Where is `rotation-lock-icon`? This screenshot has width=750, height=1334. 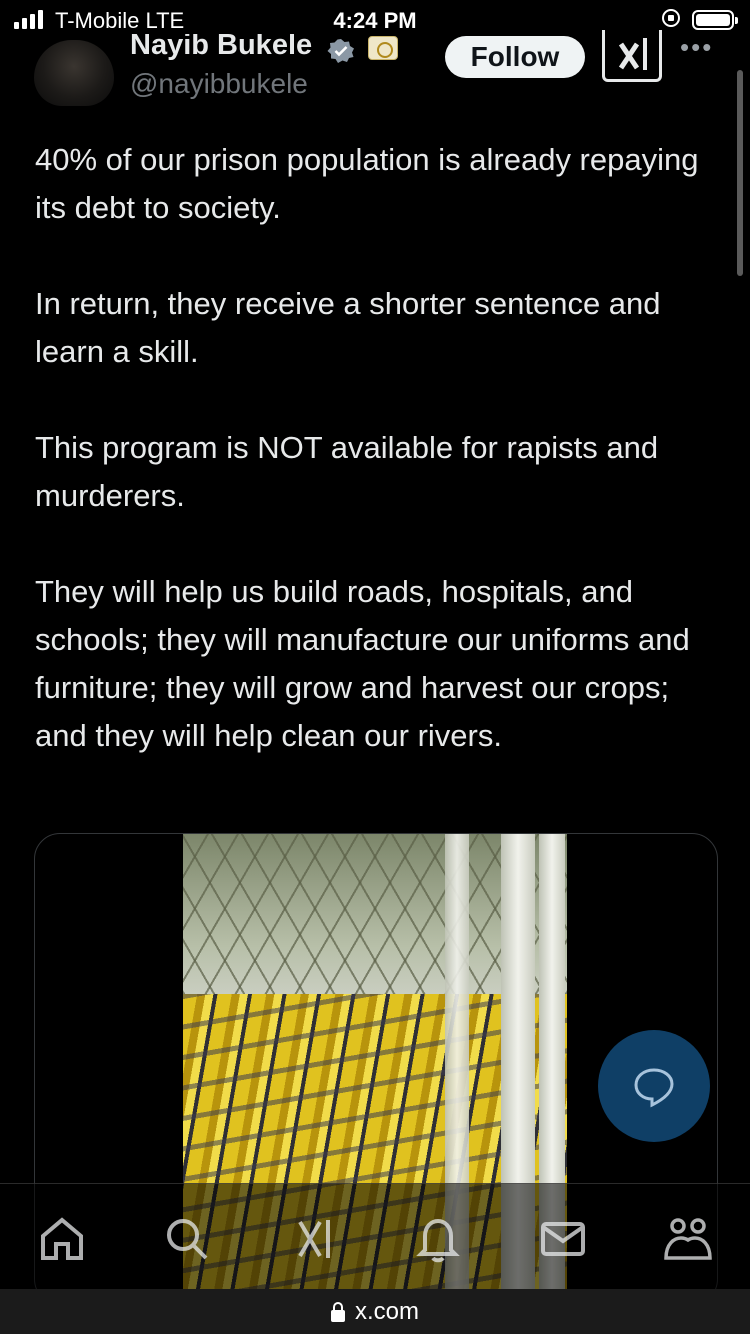 rotation-lock-icon is located at coordinates (671, 18).